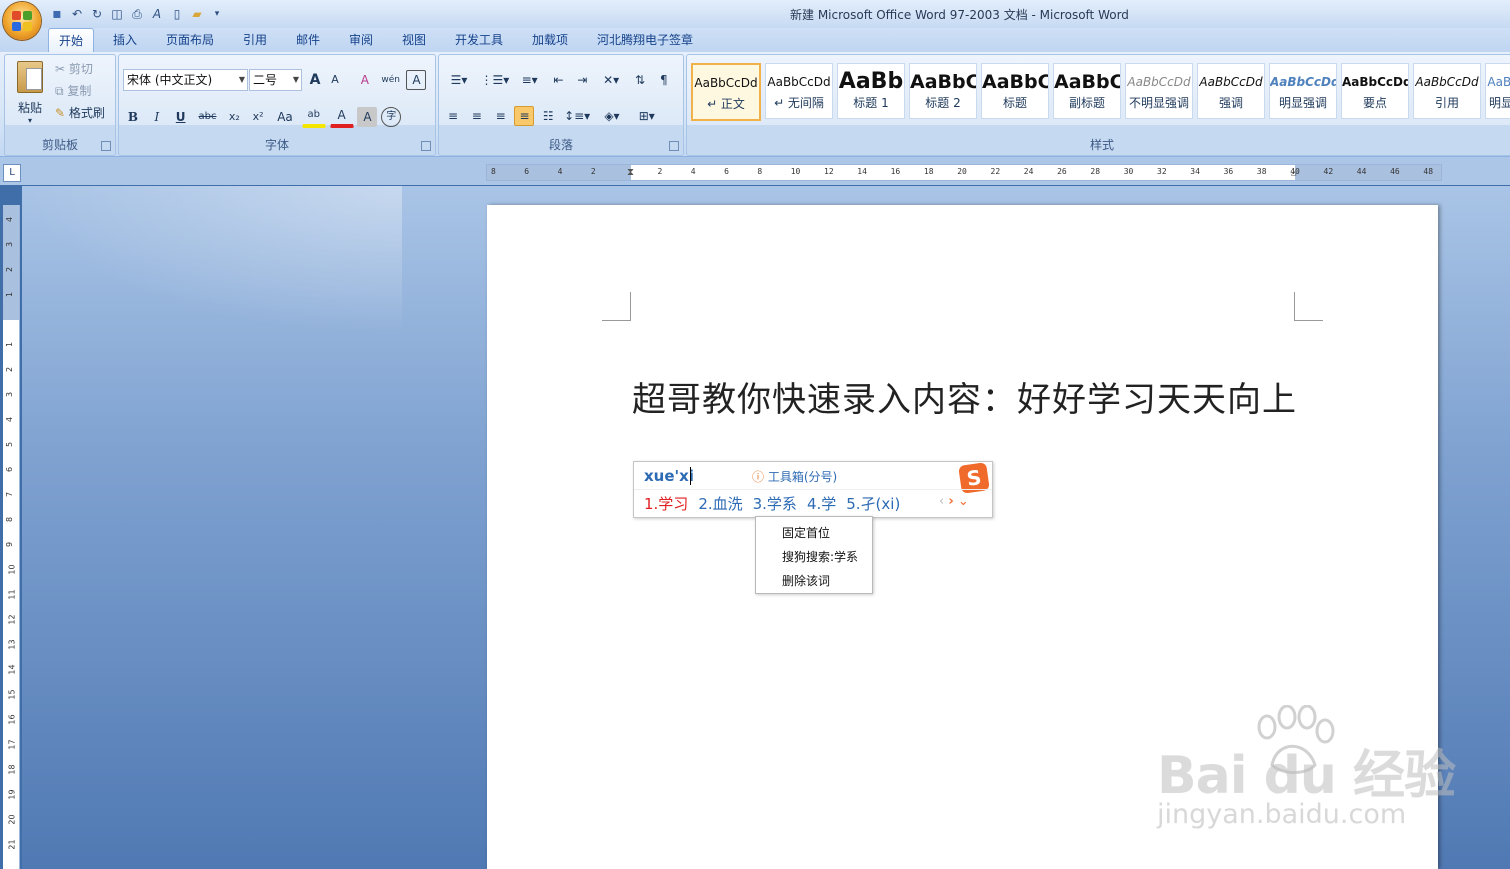 This screenshot has width=1510, height=869. I want to click on underline-icon: U, so click(181, 117).